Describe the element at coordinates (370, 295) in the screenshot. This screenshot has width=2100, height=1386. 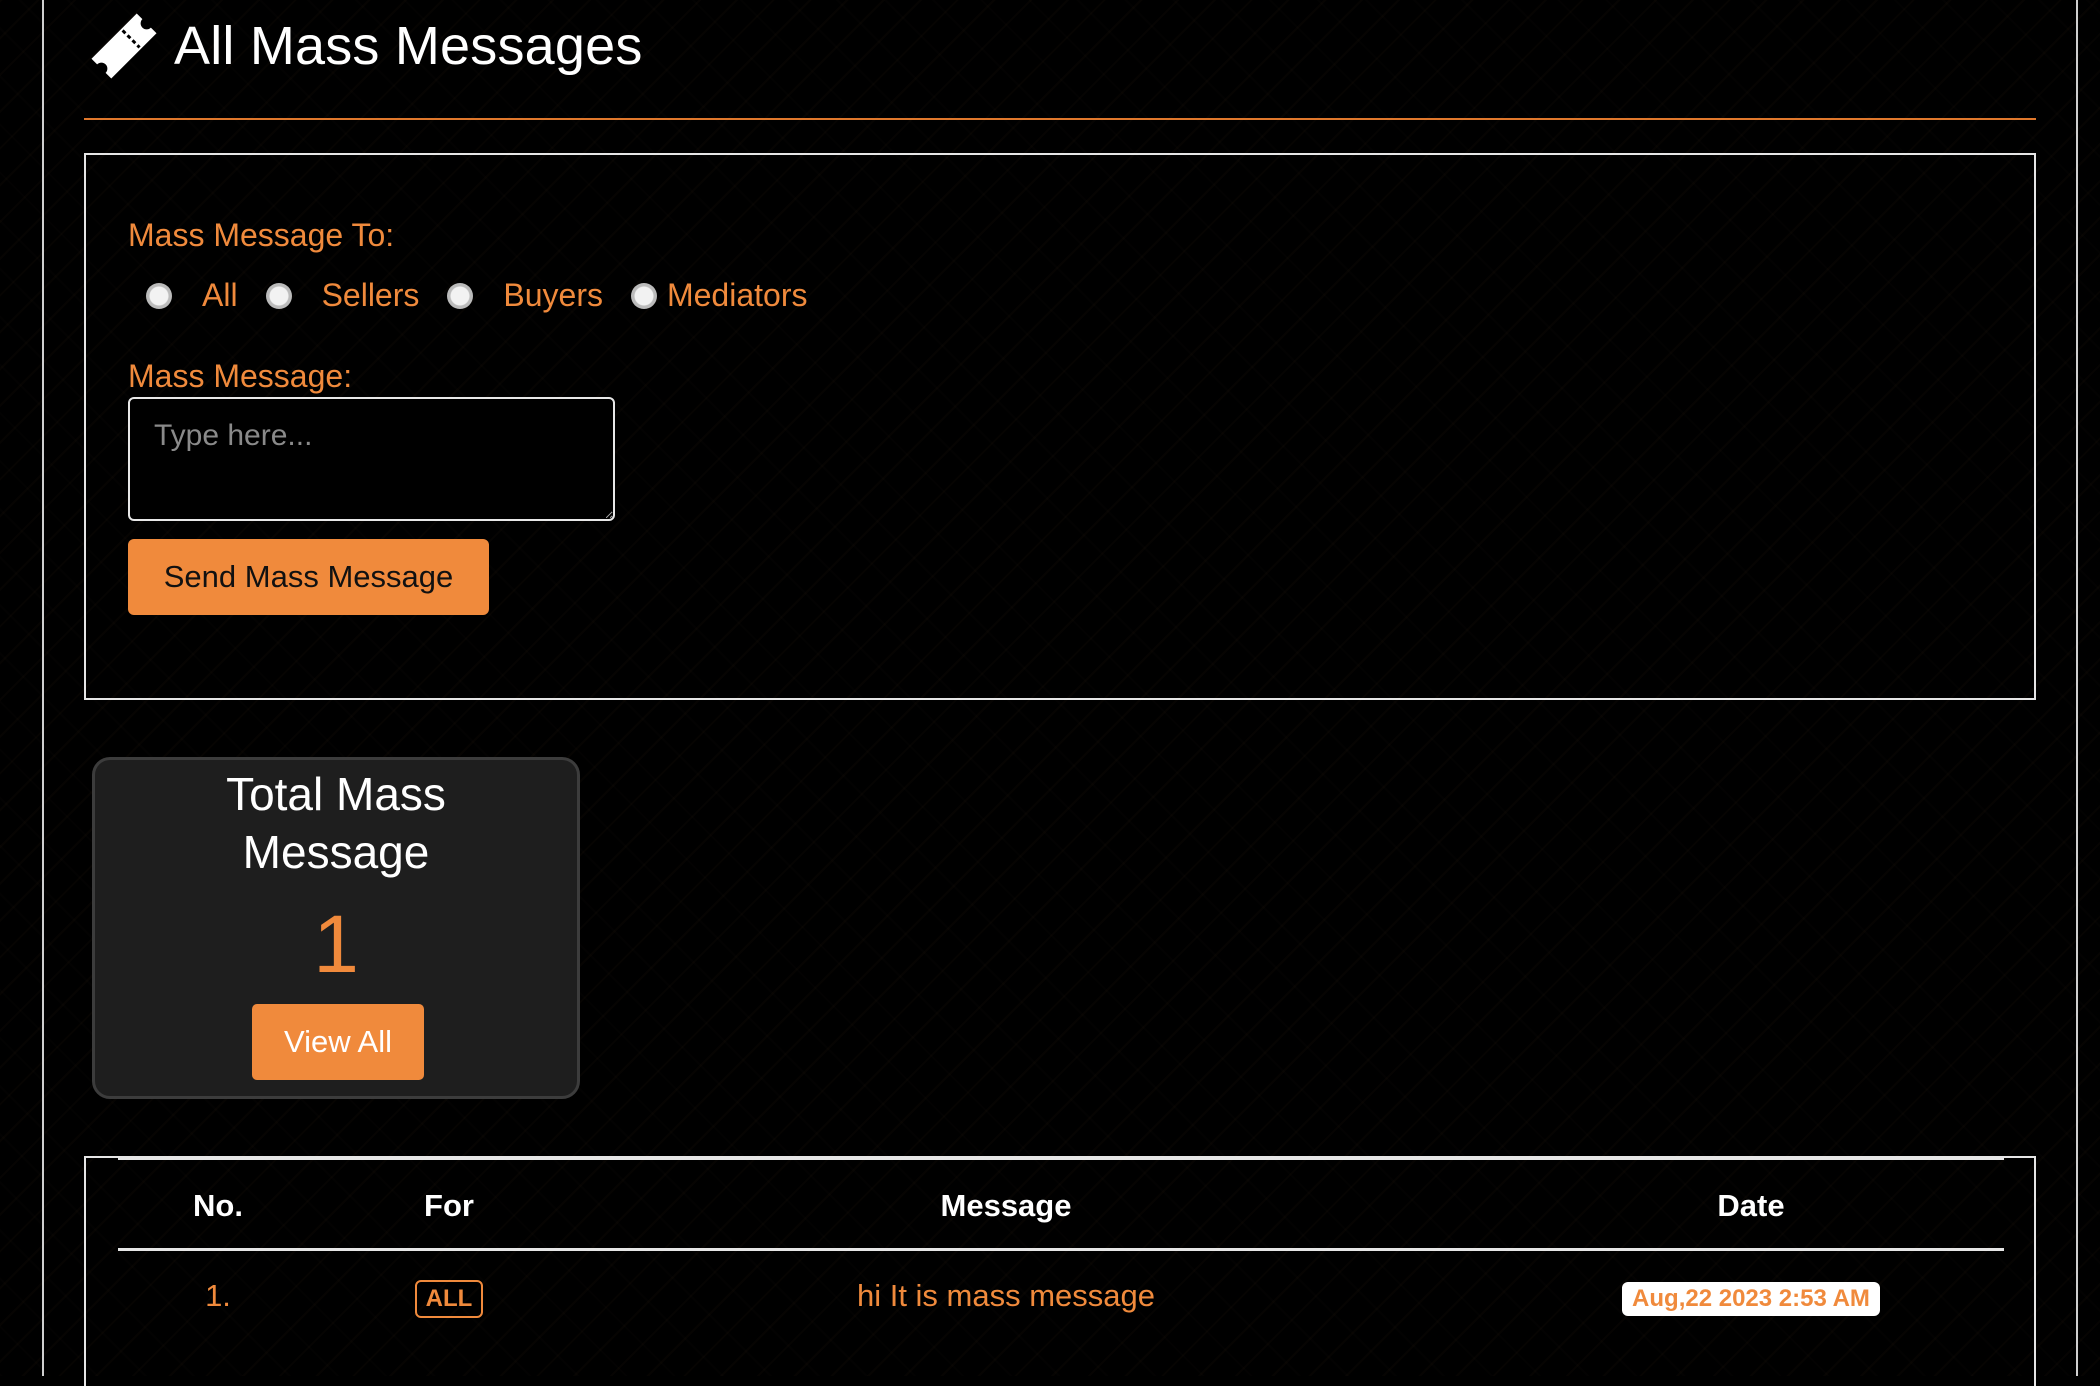
I see `radio-label-sellers: Sellers` at that location.